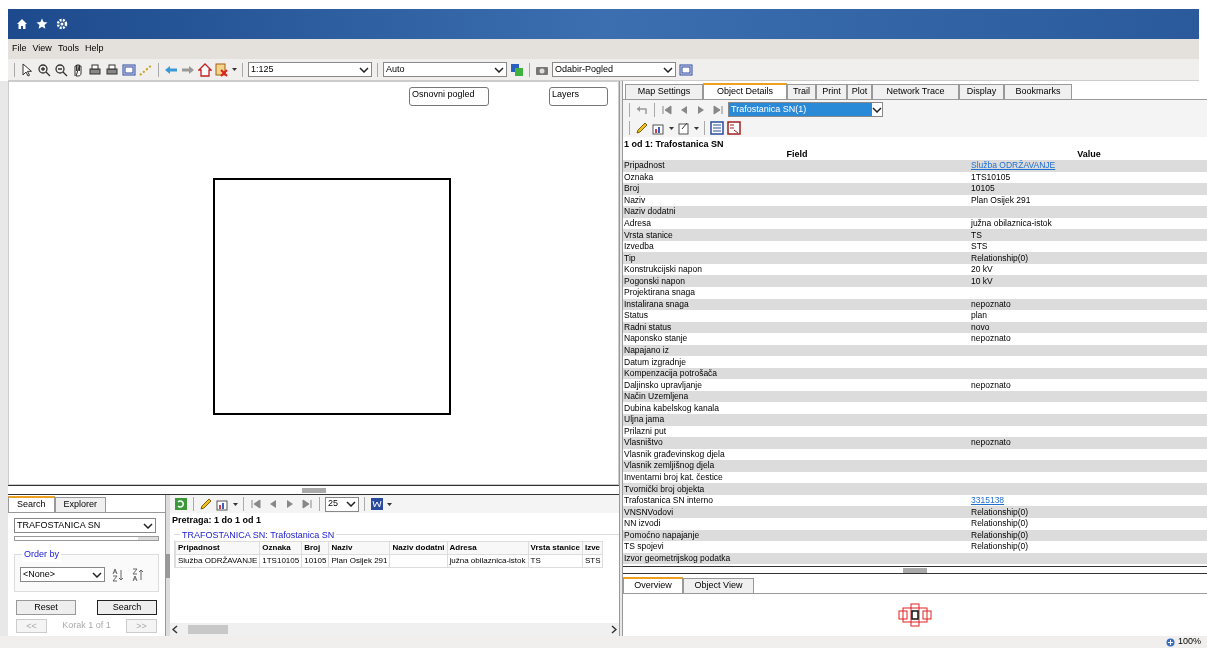 Image resolution: width=1207 pixels, height=648 pixels. I want to click on edit-document-icon, so click(684, 128).